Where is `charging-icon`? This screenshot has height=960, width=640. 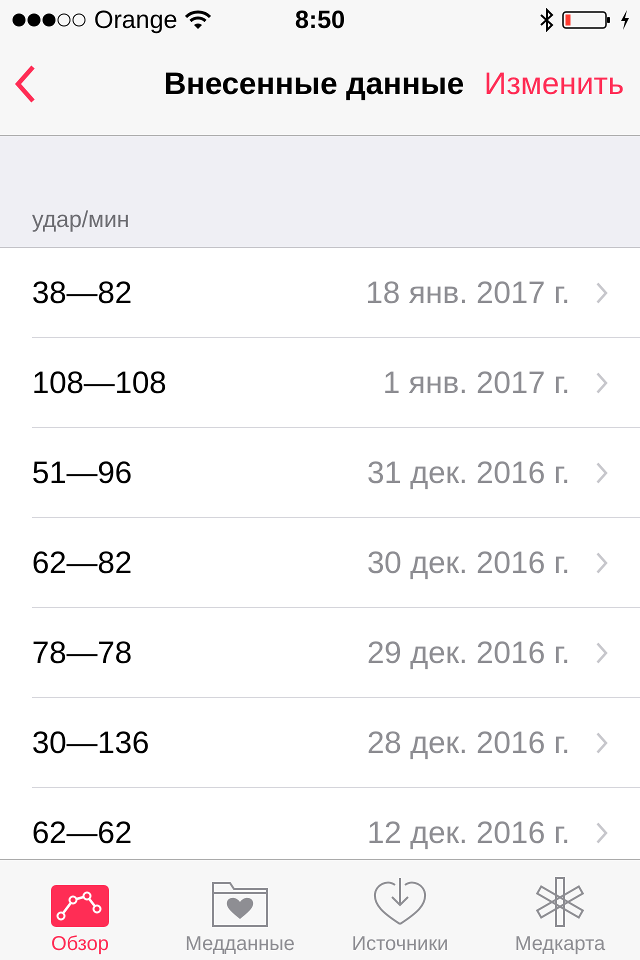 charging-icon is located at coordinates (625, 20).